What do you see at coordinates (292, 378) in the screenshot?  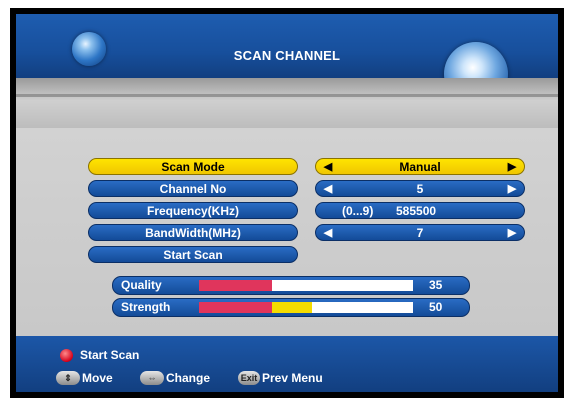 I see `prev-menu-hint: Prev Menu` at bounding box center [292, 378].